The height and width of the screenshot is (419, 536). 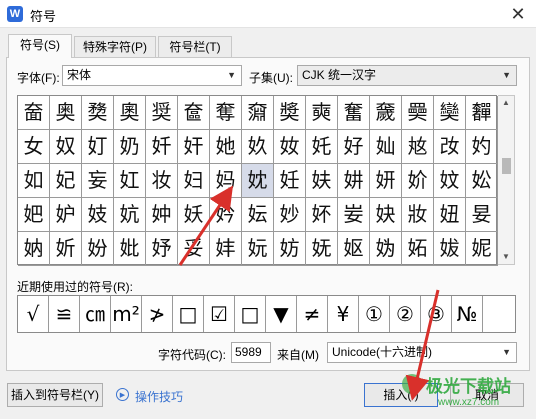 I want to click on arrow-to-selected-symbol, so click(x=205, y=225).